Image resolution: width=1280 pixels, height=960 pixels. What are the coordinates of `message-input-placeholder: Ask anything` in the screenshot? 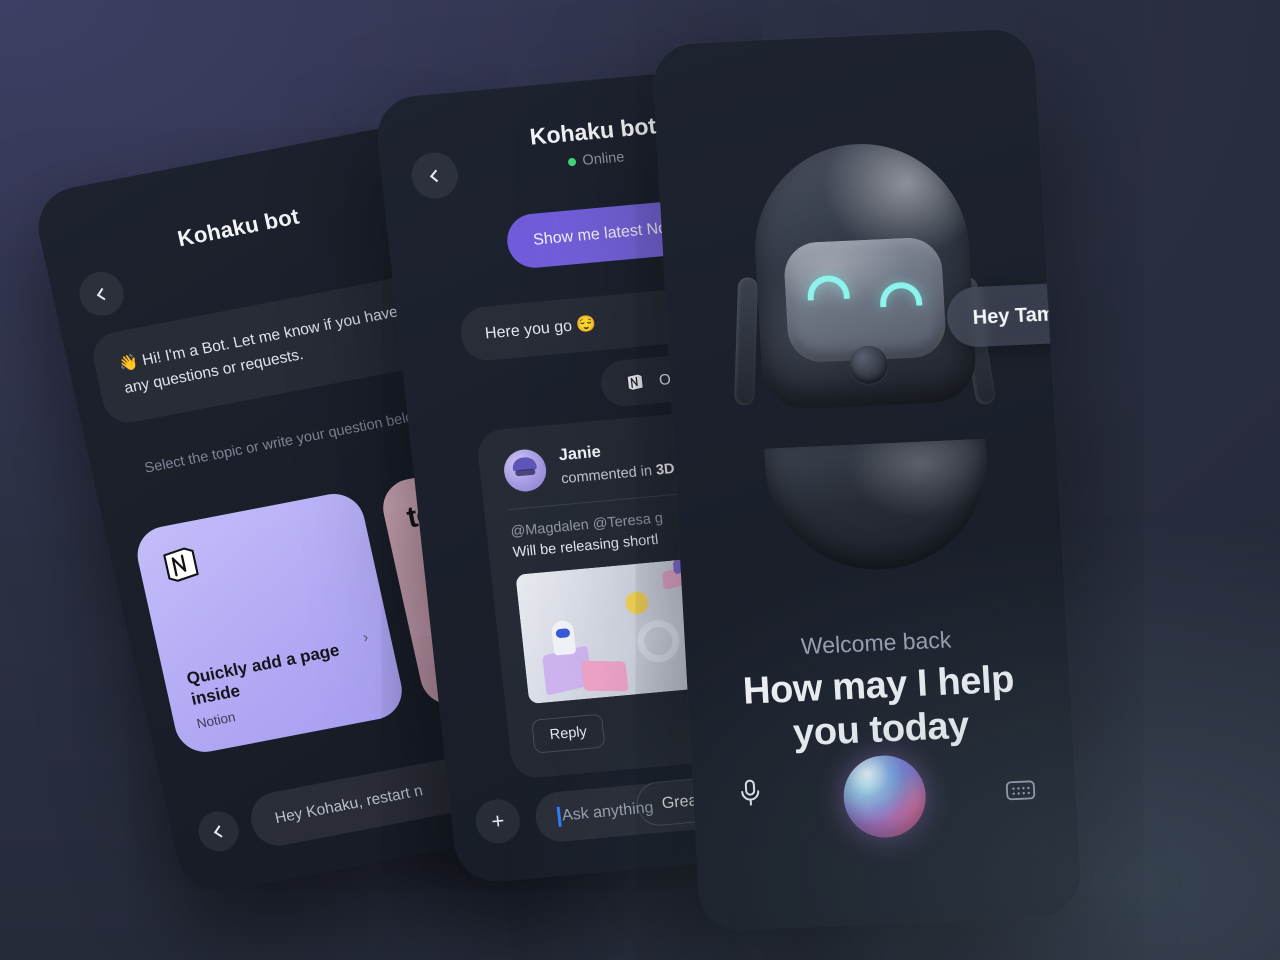 It's located at (608, 812).